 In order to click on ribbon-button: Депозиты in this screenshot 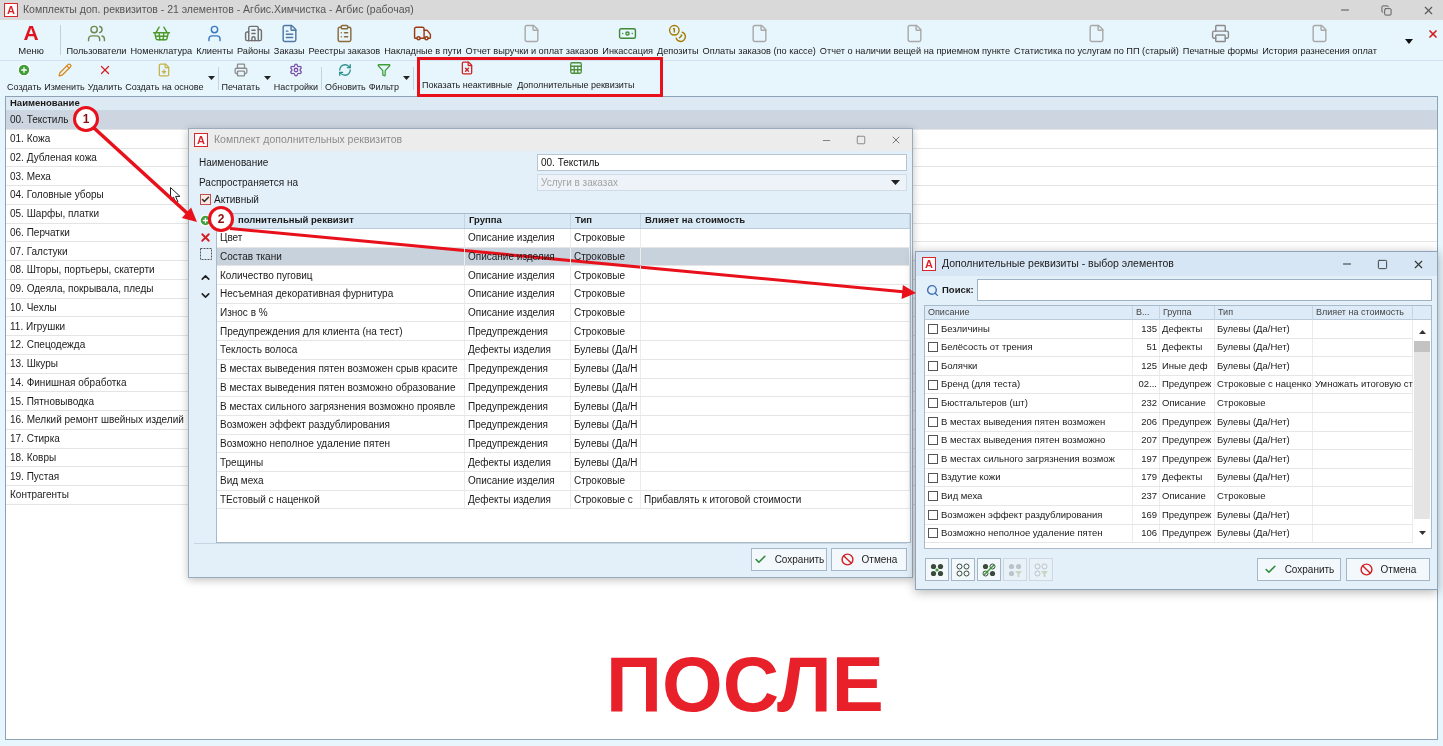, I will do `click(677, 40)`.